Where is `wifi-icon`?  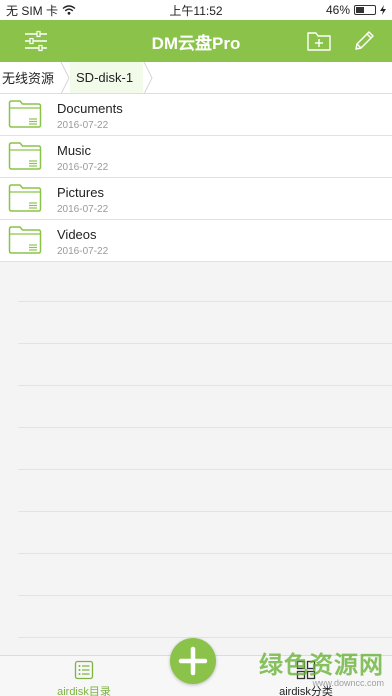 wifi-icon is located at coordinates (69, 10).